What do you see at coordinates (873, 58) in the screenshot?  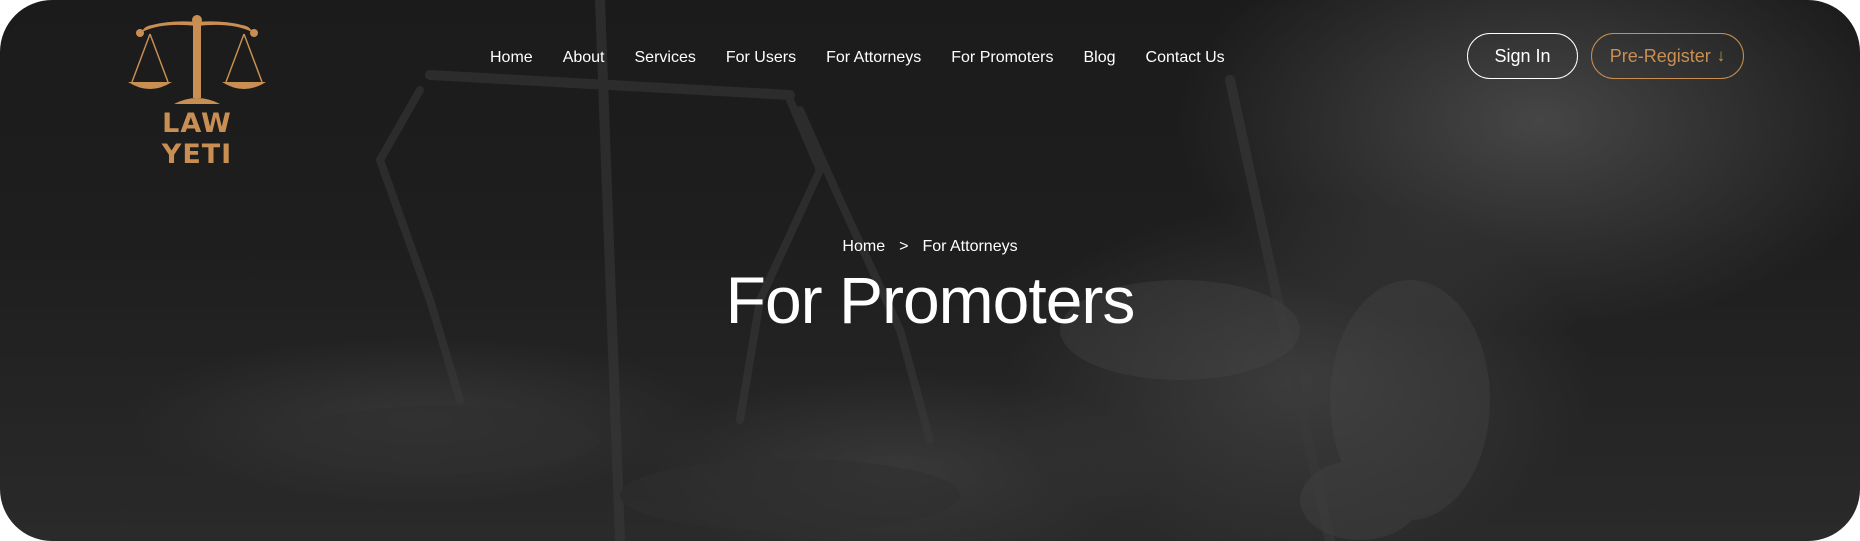 I see `nav-item-for-attorneys: For Attorneys` at bounding box center [873, 58].